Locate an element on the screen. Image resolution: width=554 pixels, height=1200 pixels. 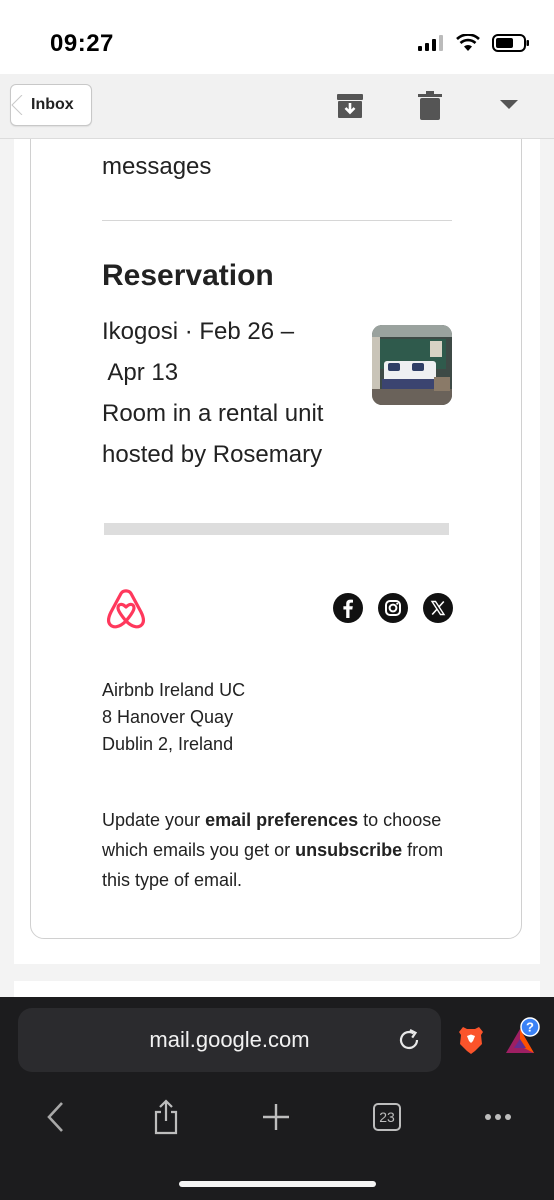
more-options-icon is located at coordinates (498, 1117).